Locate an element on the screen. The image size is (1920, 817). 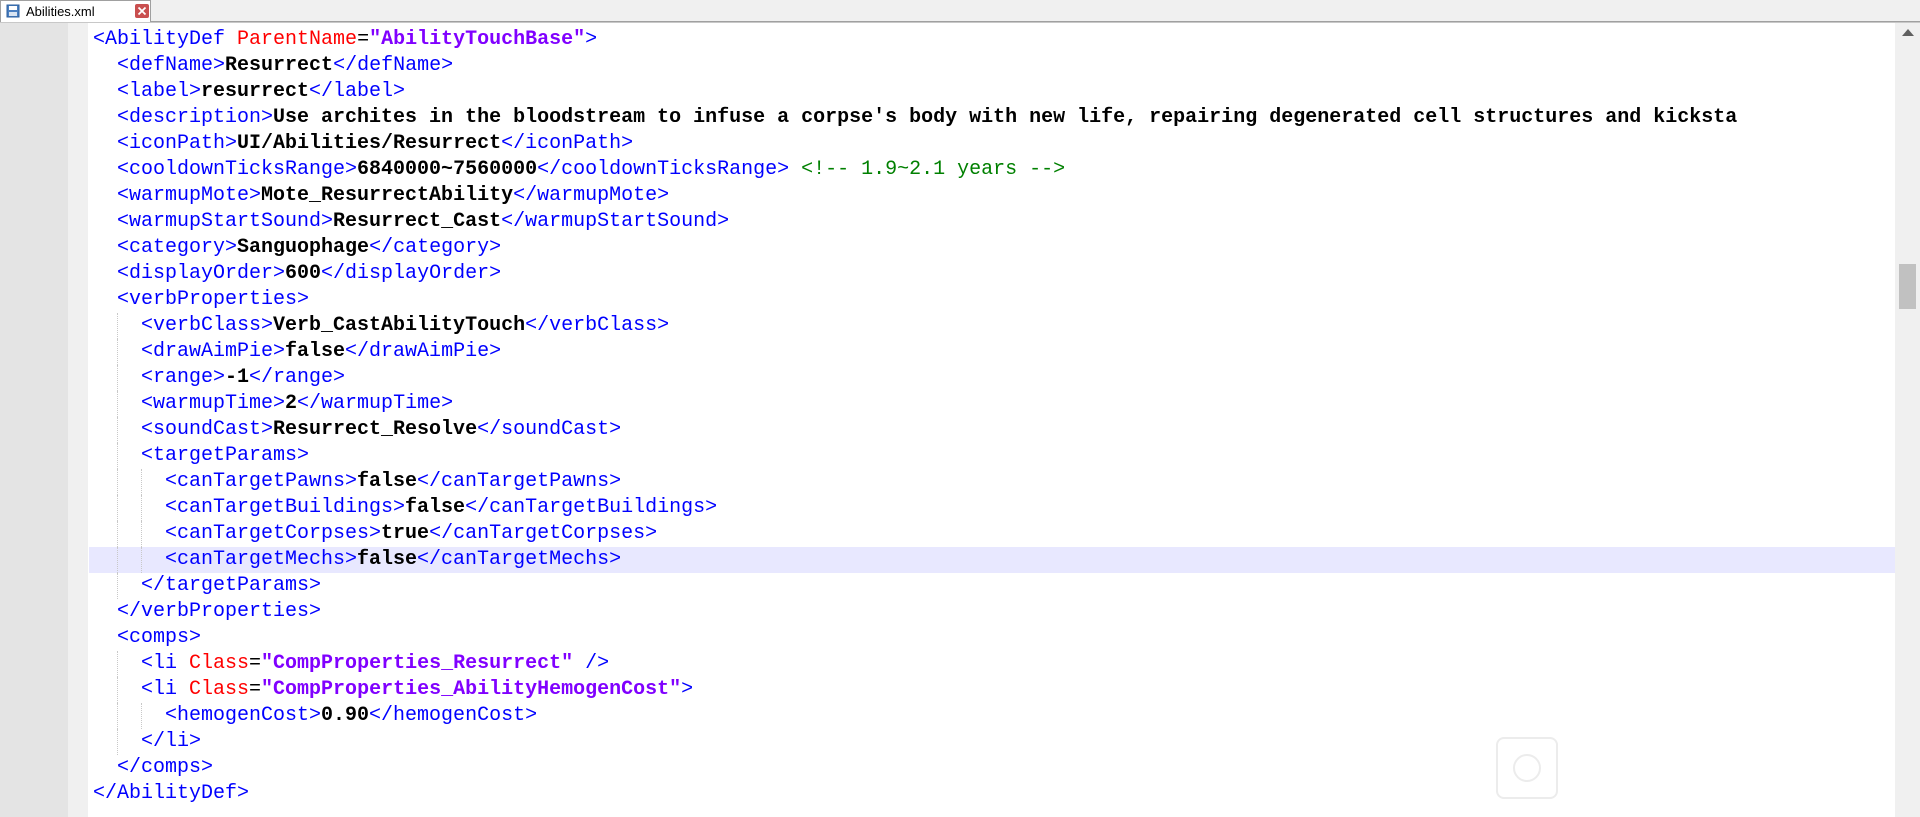
code-line: 162<label>resurrect</label> is located at coordinates (992, 92).